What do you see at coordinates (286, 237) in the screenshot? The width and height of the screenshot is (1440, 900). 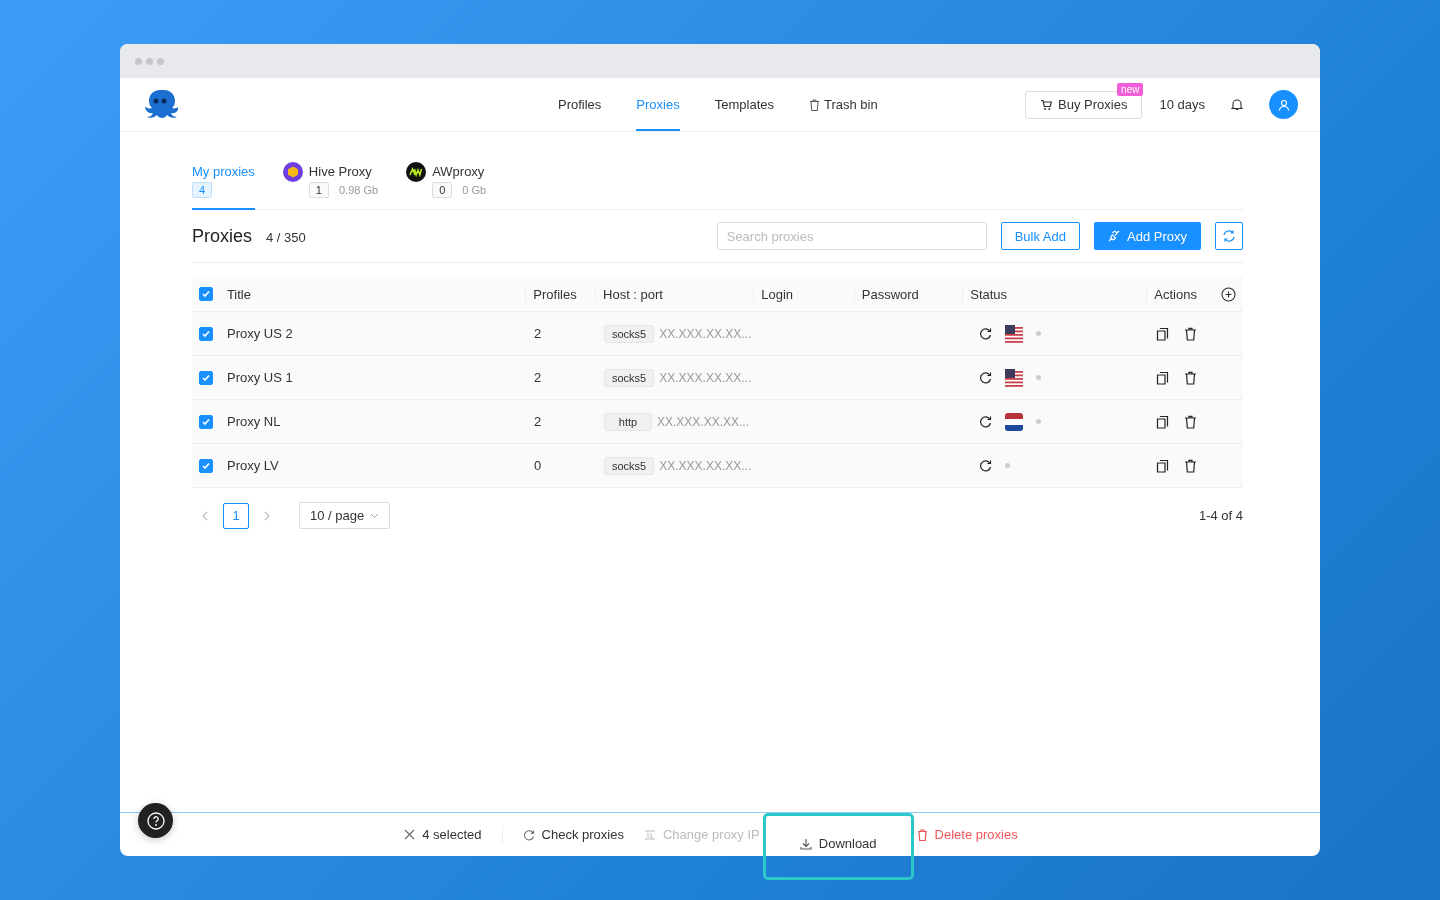 I see `proxy-count: 4 / 350` at bounding box center [286, 237].